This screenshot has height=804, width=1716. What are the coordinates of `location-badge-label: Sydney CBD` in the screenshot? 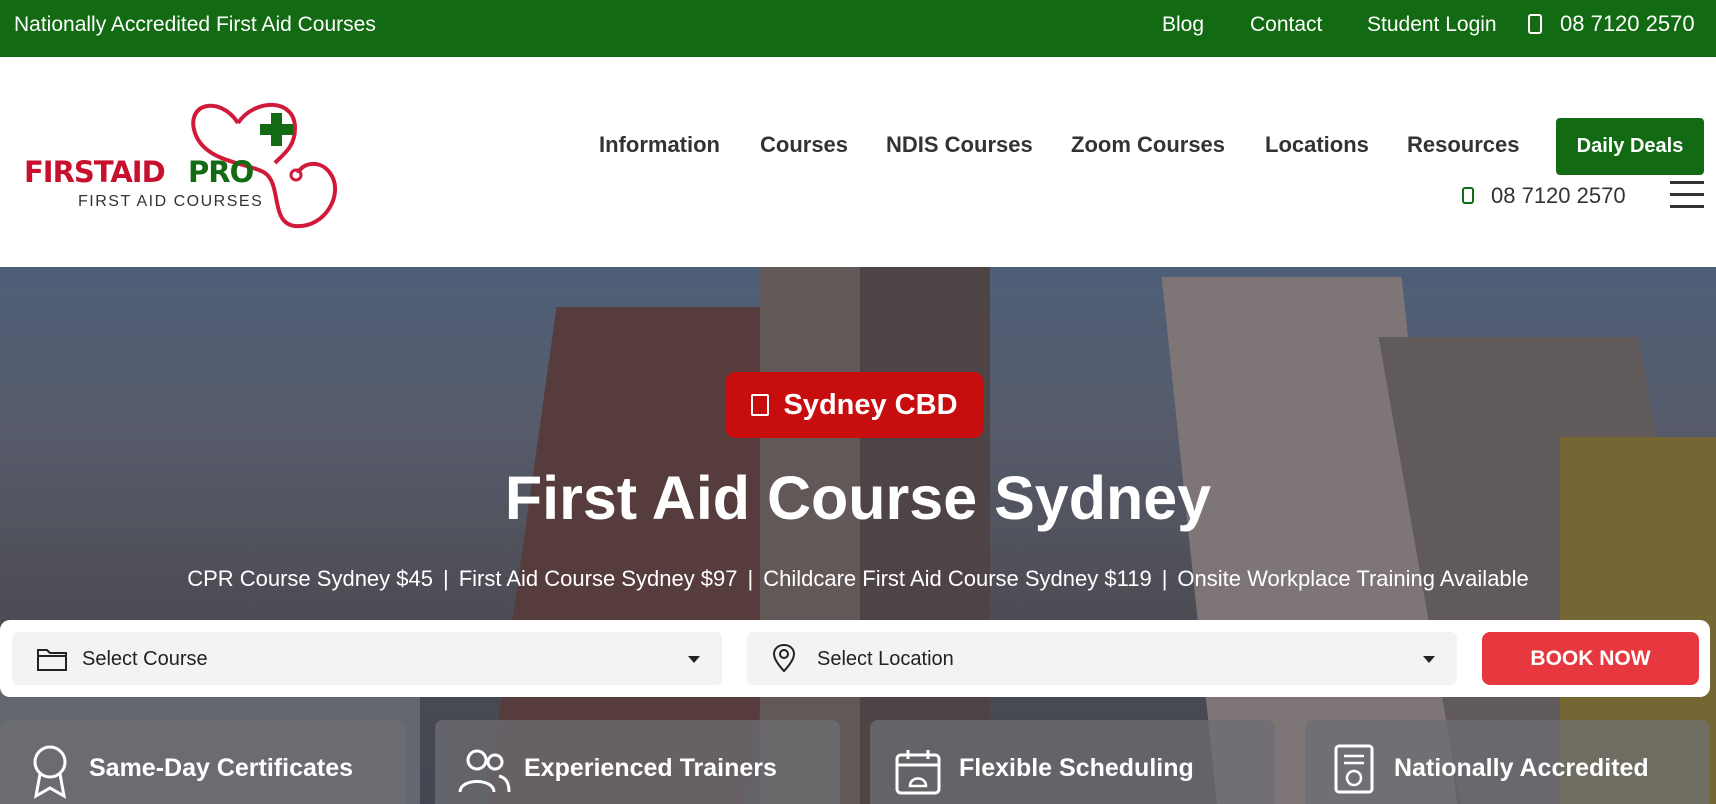 It's located at (870, 404).